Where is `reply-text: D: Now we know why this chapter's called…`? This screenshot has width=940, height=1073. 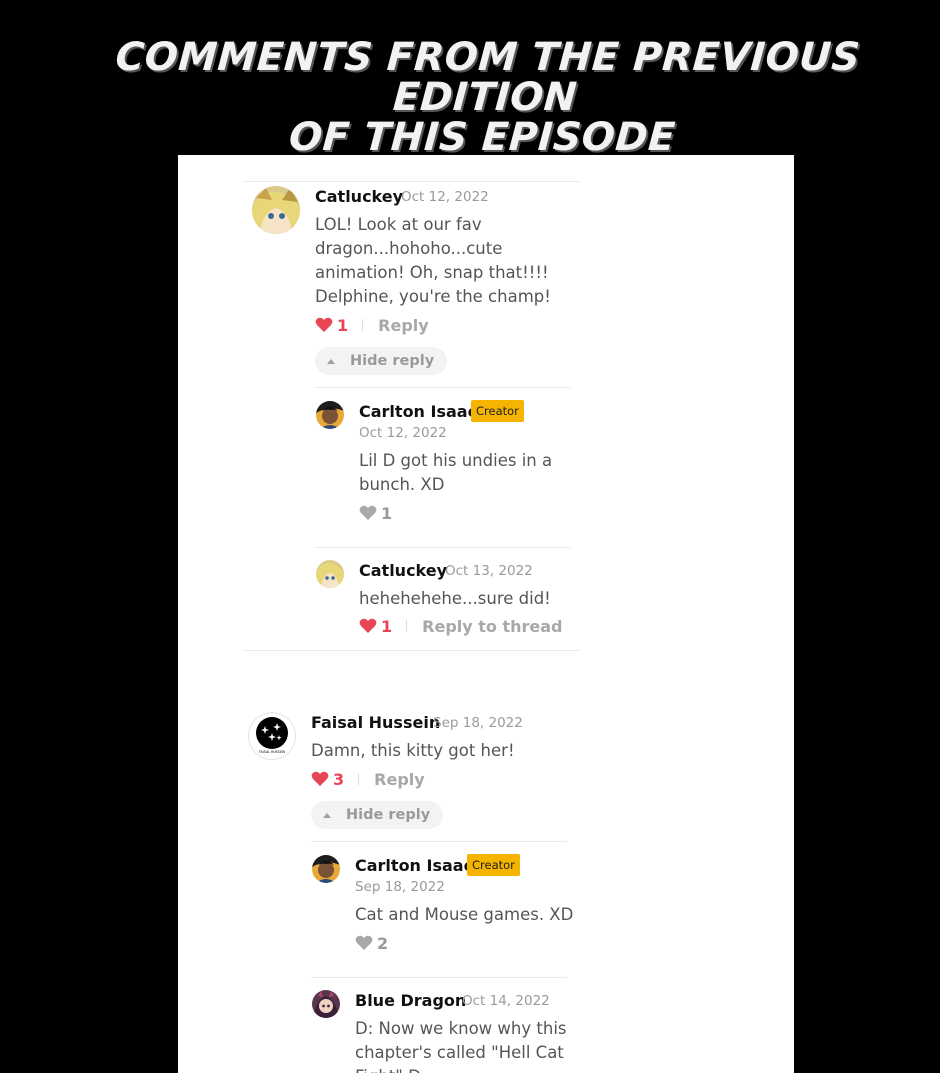
reply-text: D: Now we know why this chapter's called… is located at coordinates (461, 1046).